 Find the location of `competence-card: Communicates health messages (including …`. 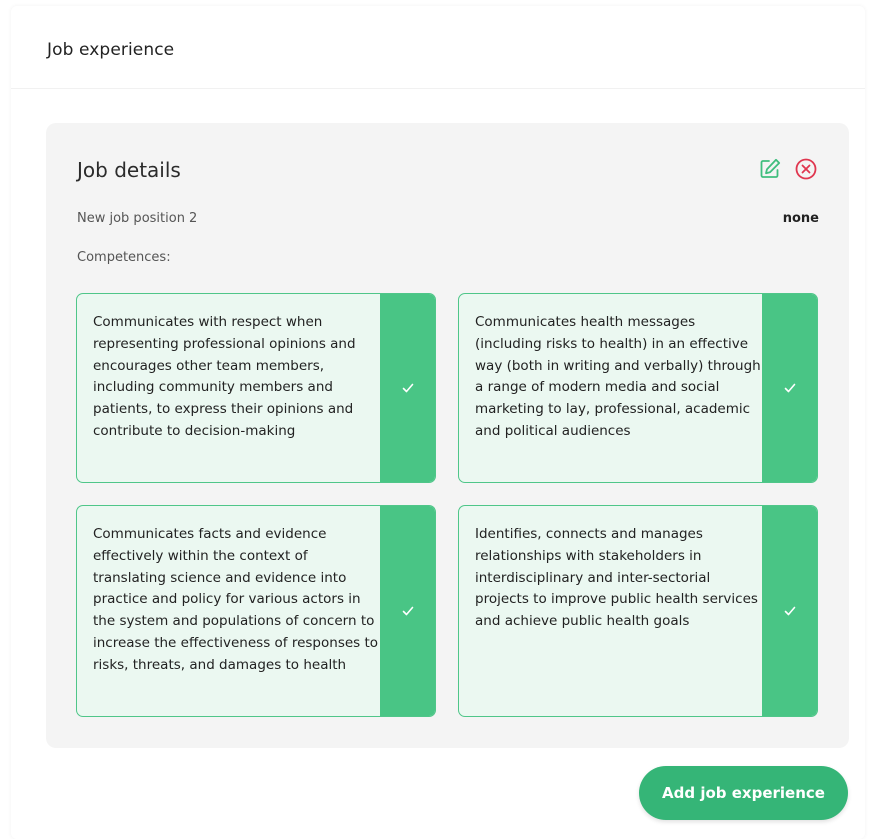

competence-card: Communicates health messages (including … is located at coordinates (638, 388).